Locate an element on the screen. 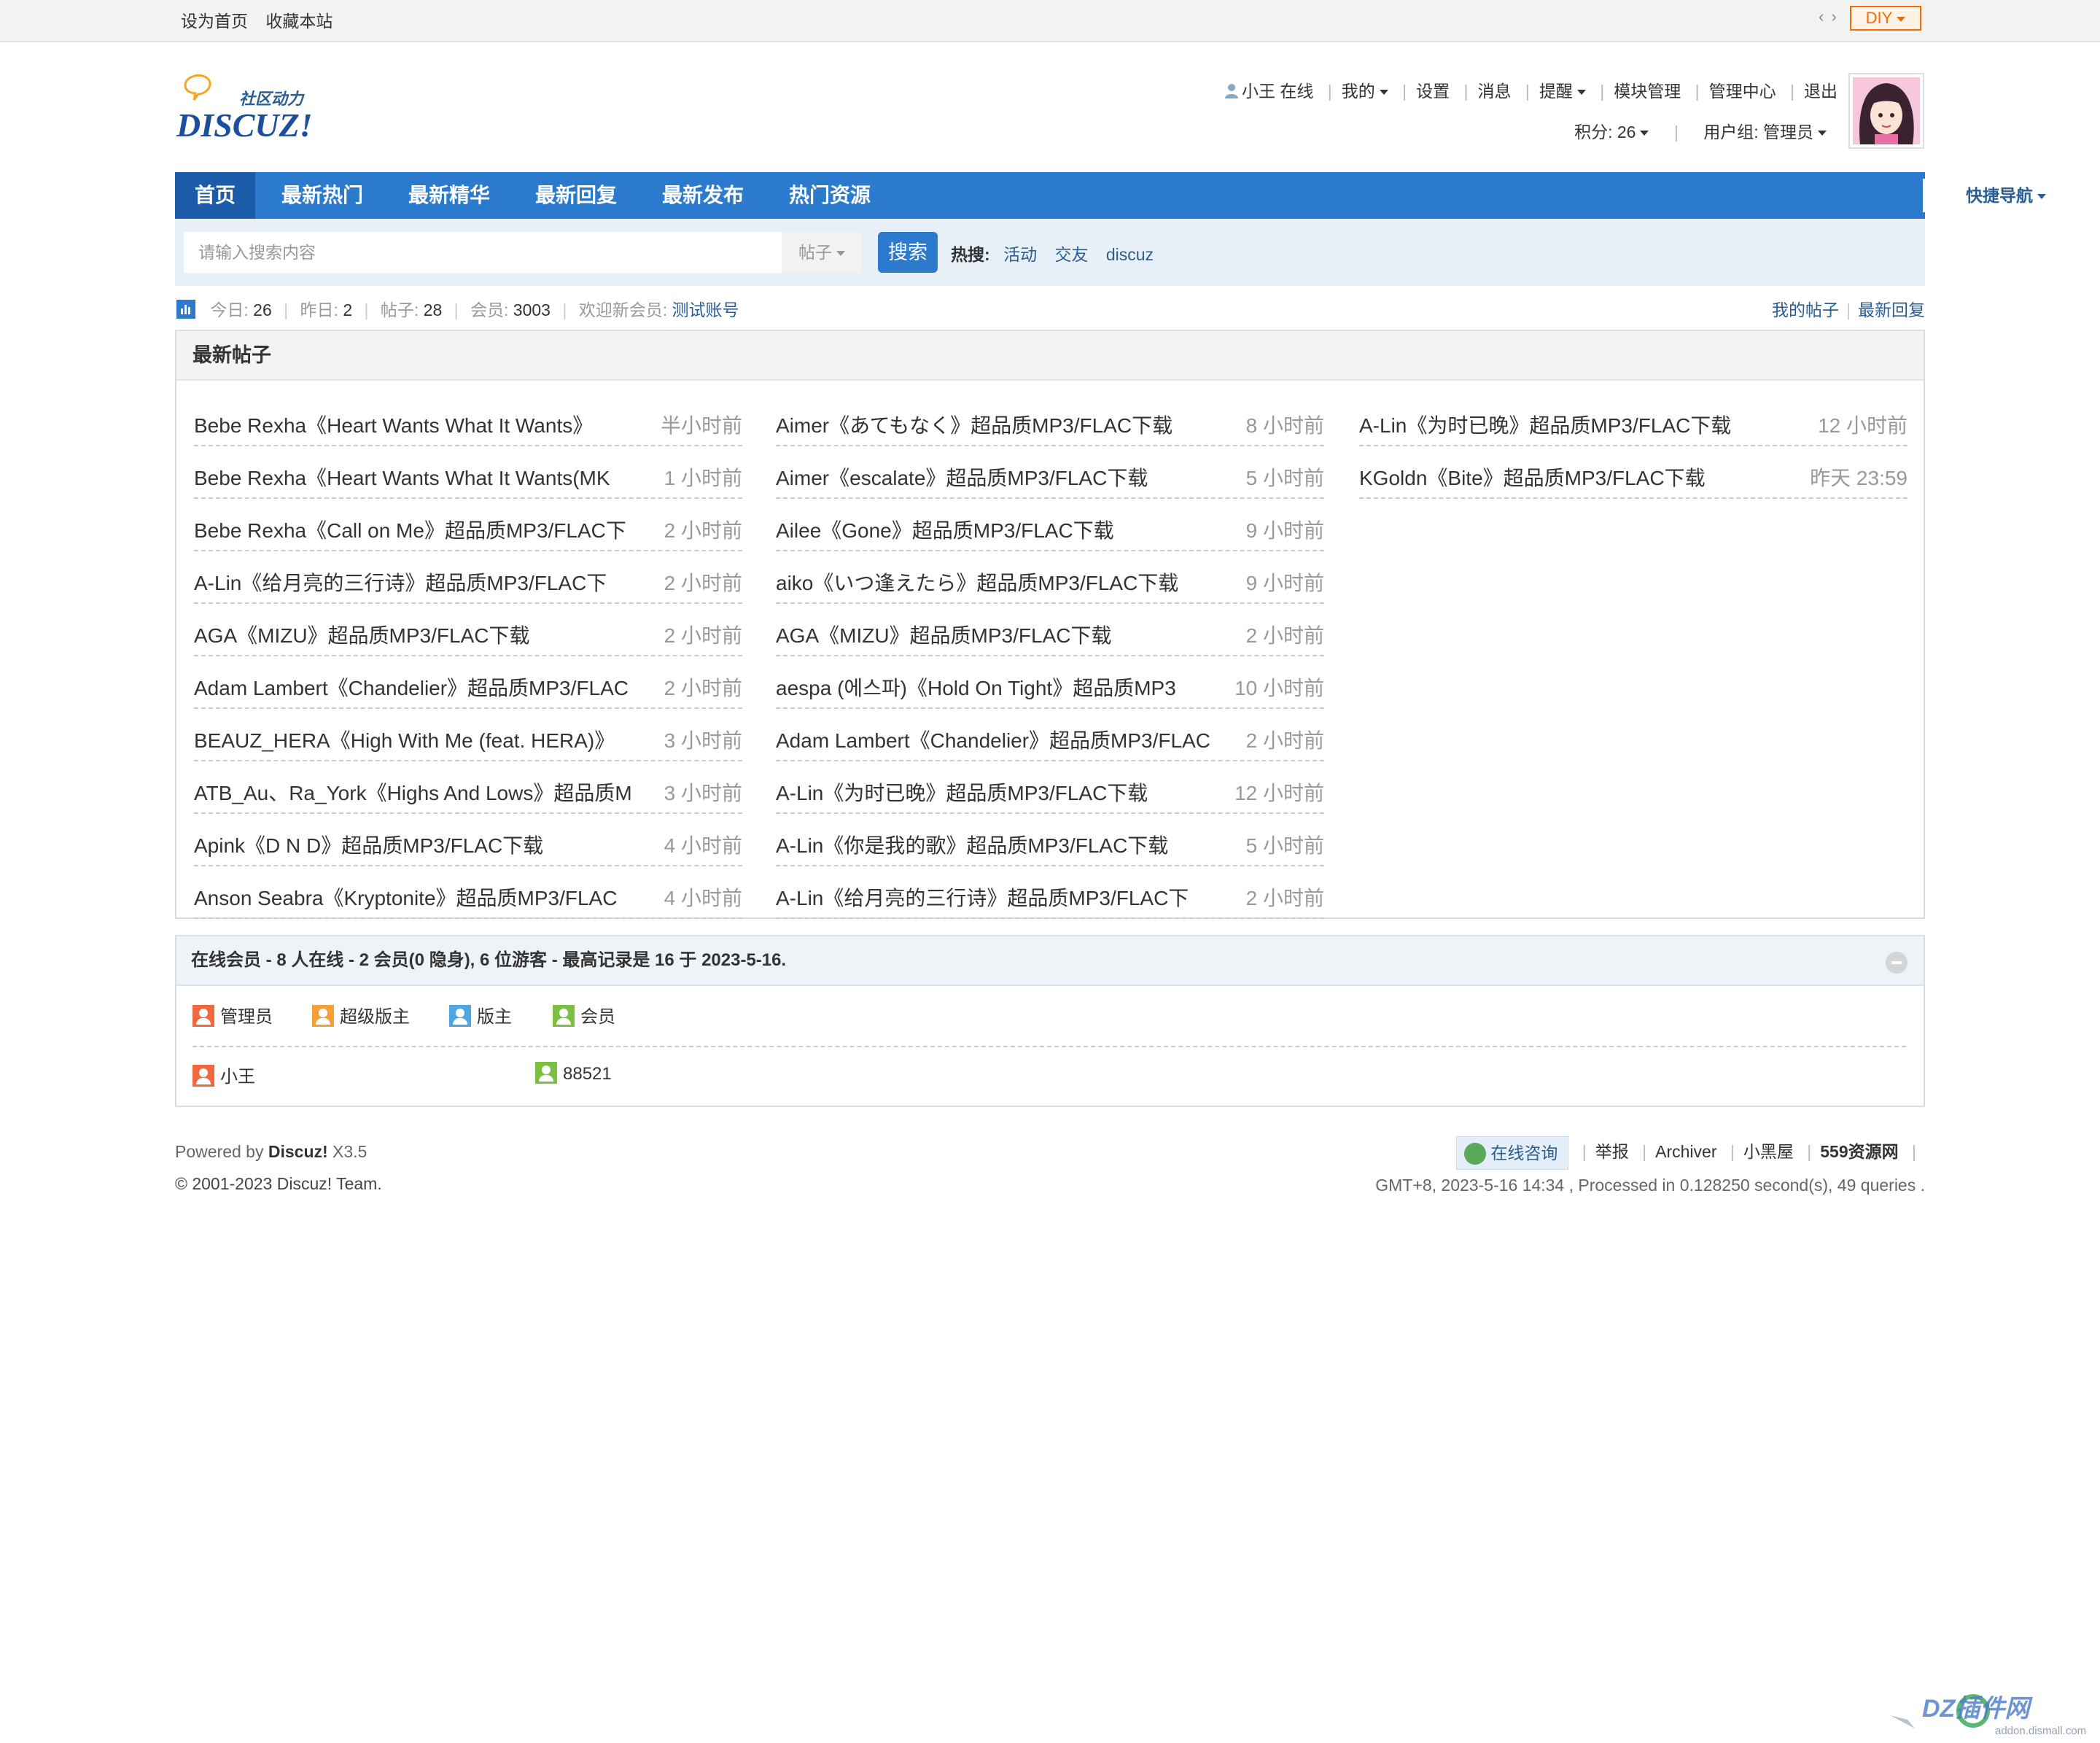 The height and width of the screenshot is (1743, 2100). latest-posts-title: 最新帖子 is located at coordinates (1050, 356).